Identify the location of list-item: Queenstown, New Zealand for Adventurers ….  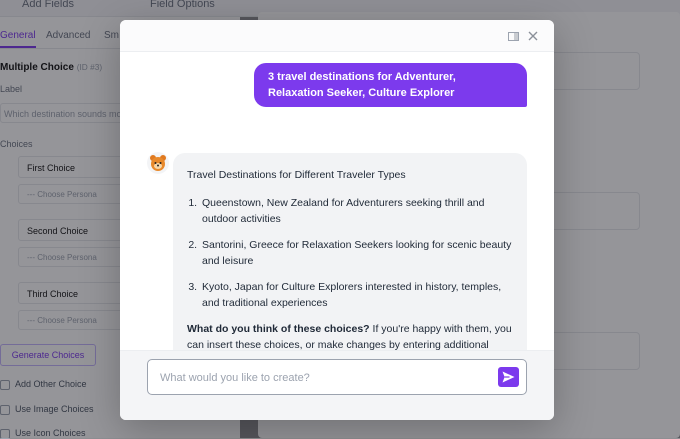
(356, 211).